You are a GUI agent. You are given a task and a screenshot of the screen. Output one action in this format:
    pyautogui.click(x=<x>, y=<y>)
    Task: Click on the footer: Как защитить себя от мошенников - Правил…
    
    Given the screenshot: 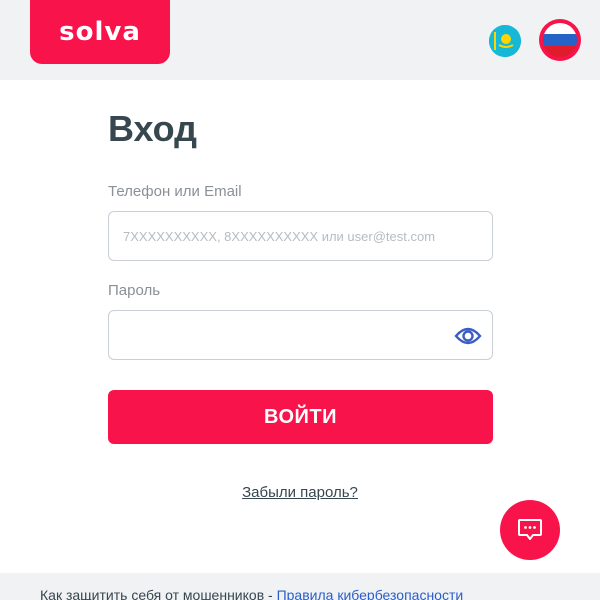 What is the action you would take?
    pyautogui.click(x=300, y=586)
    